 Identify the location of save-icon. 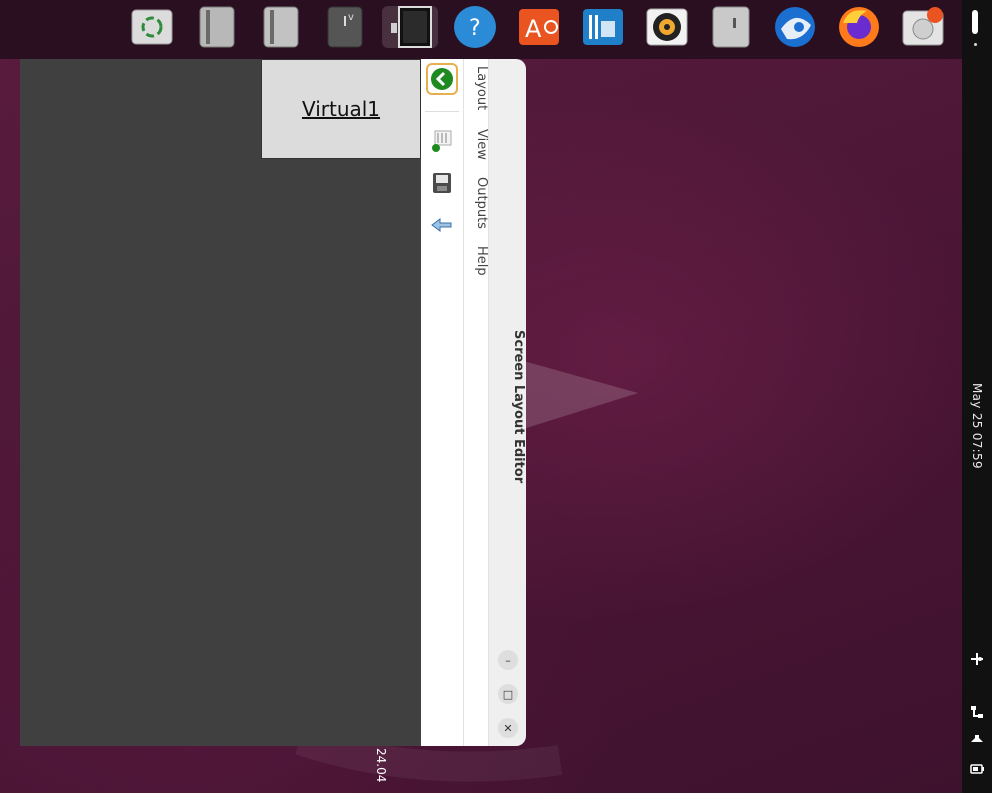
(442, 183).